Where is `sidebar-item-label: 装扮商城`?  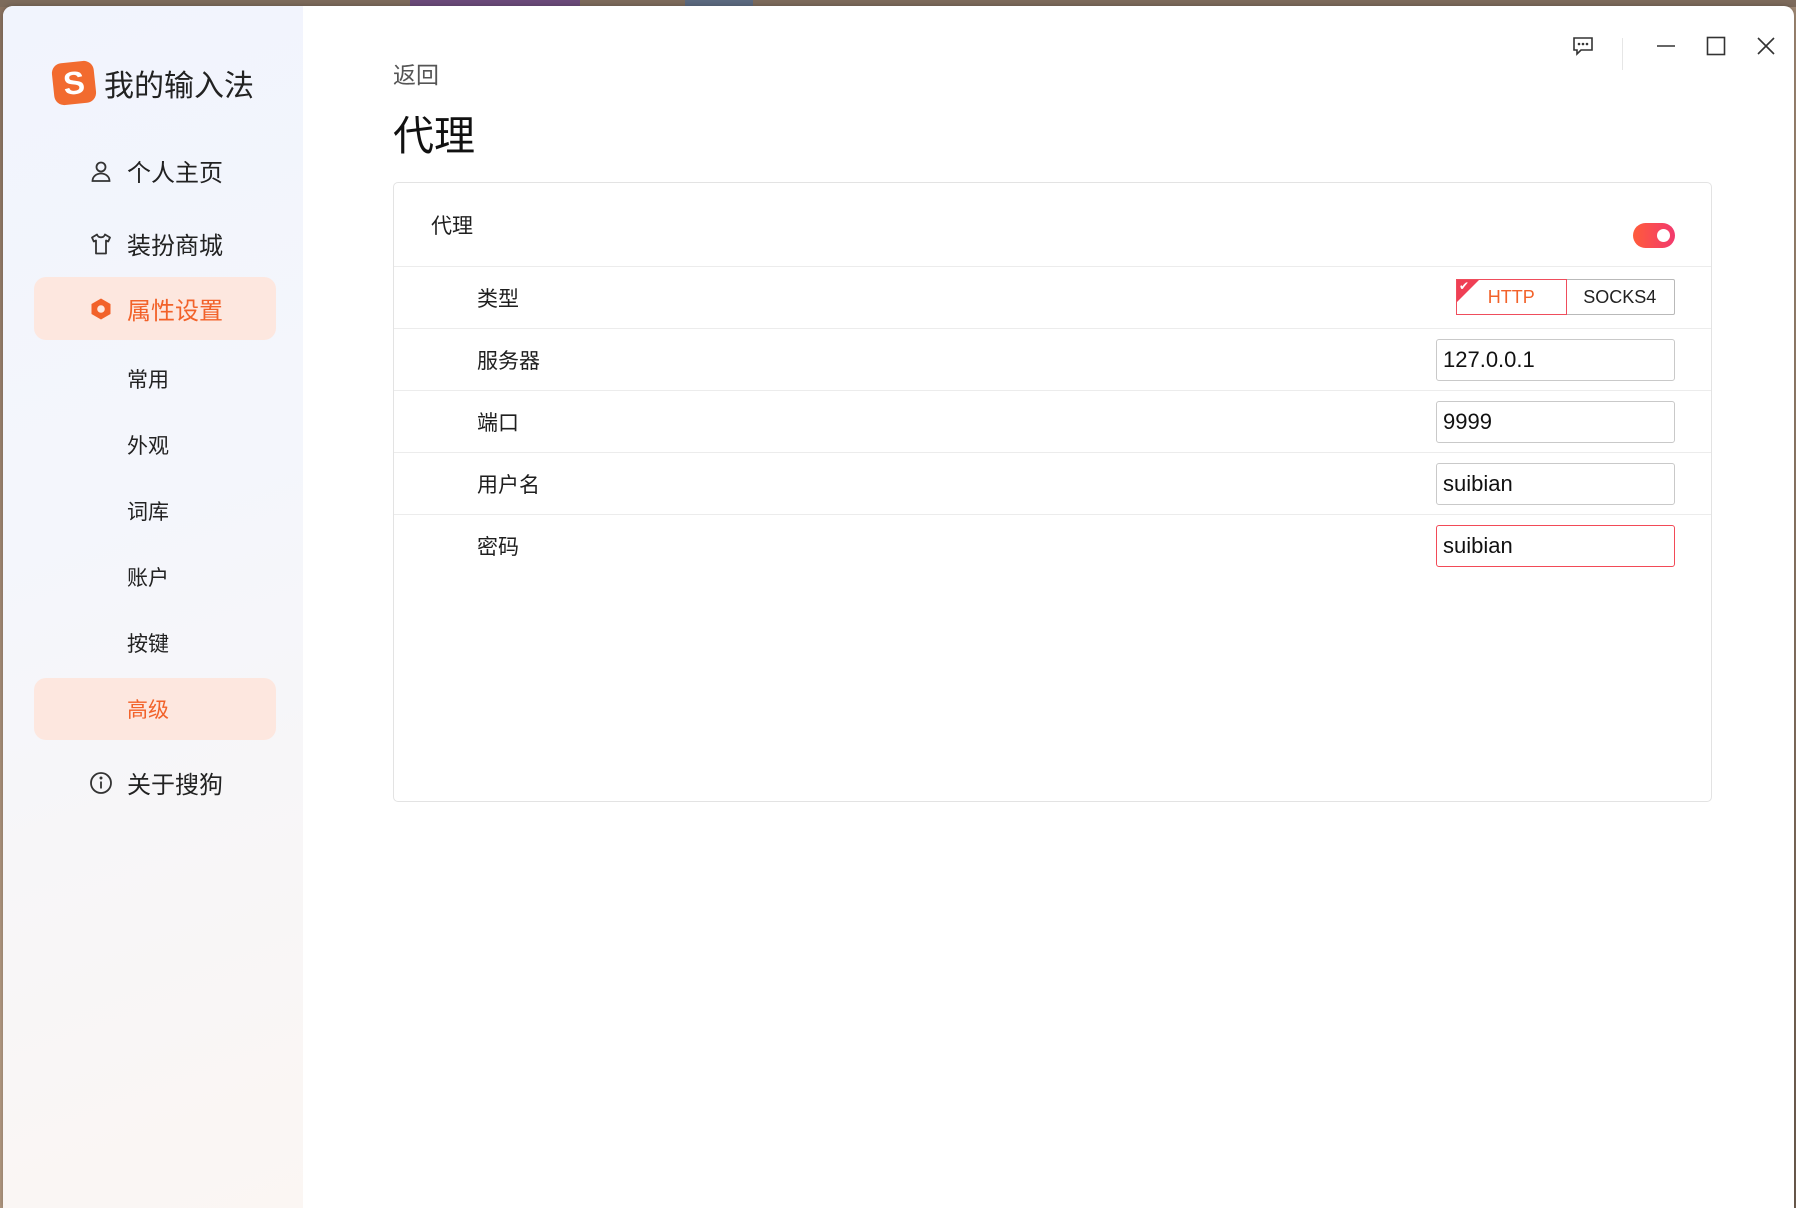 sidebar-item-label: 装扮商城 is located at coordinates (175, 246).